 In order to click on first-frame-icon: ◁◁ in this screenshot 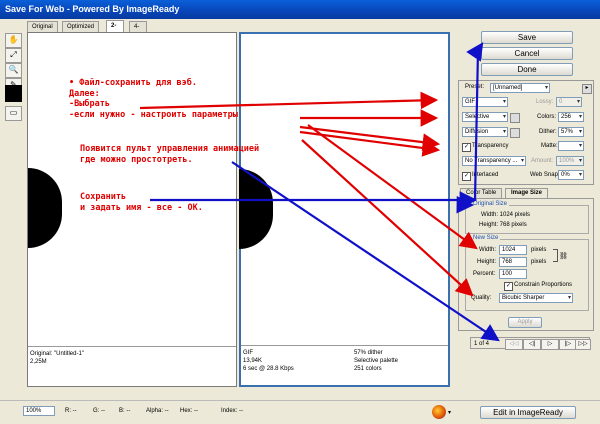, I will do `click(514, 344)`.